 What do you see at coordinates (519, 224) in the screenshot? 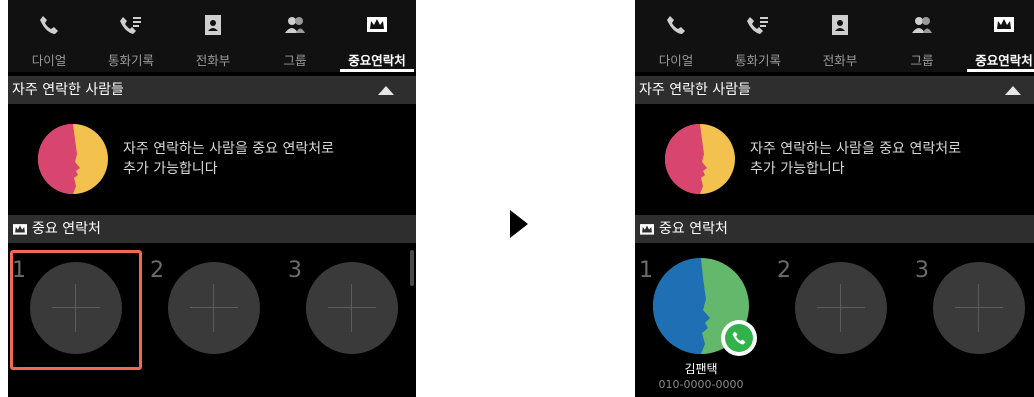
I see `next-step-arrow-icon` at bounding box center [519, 224].